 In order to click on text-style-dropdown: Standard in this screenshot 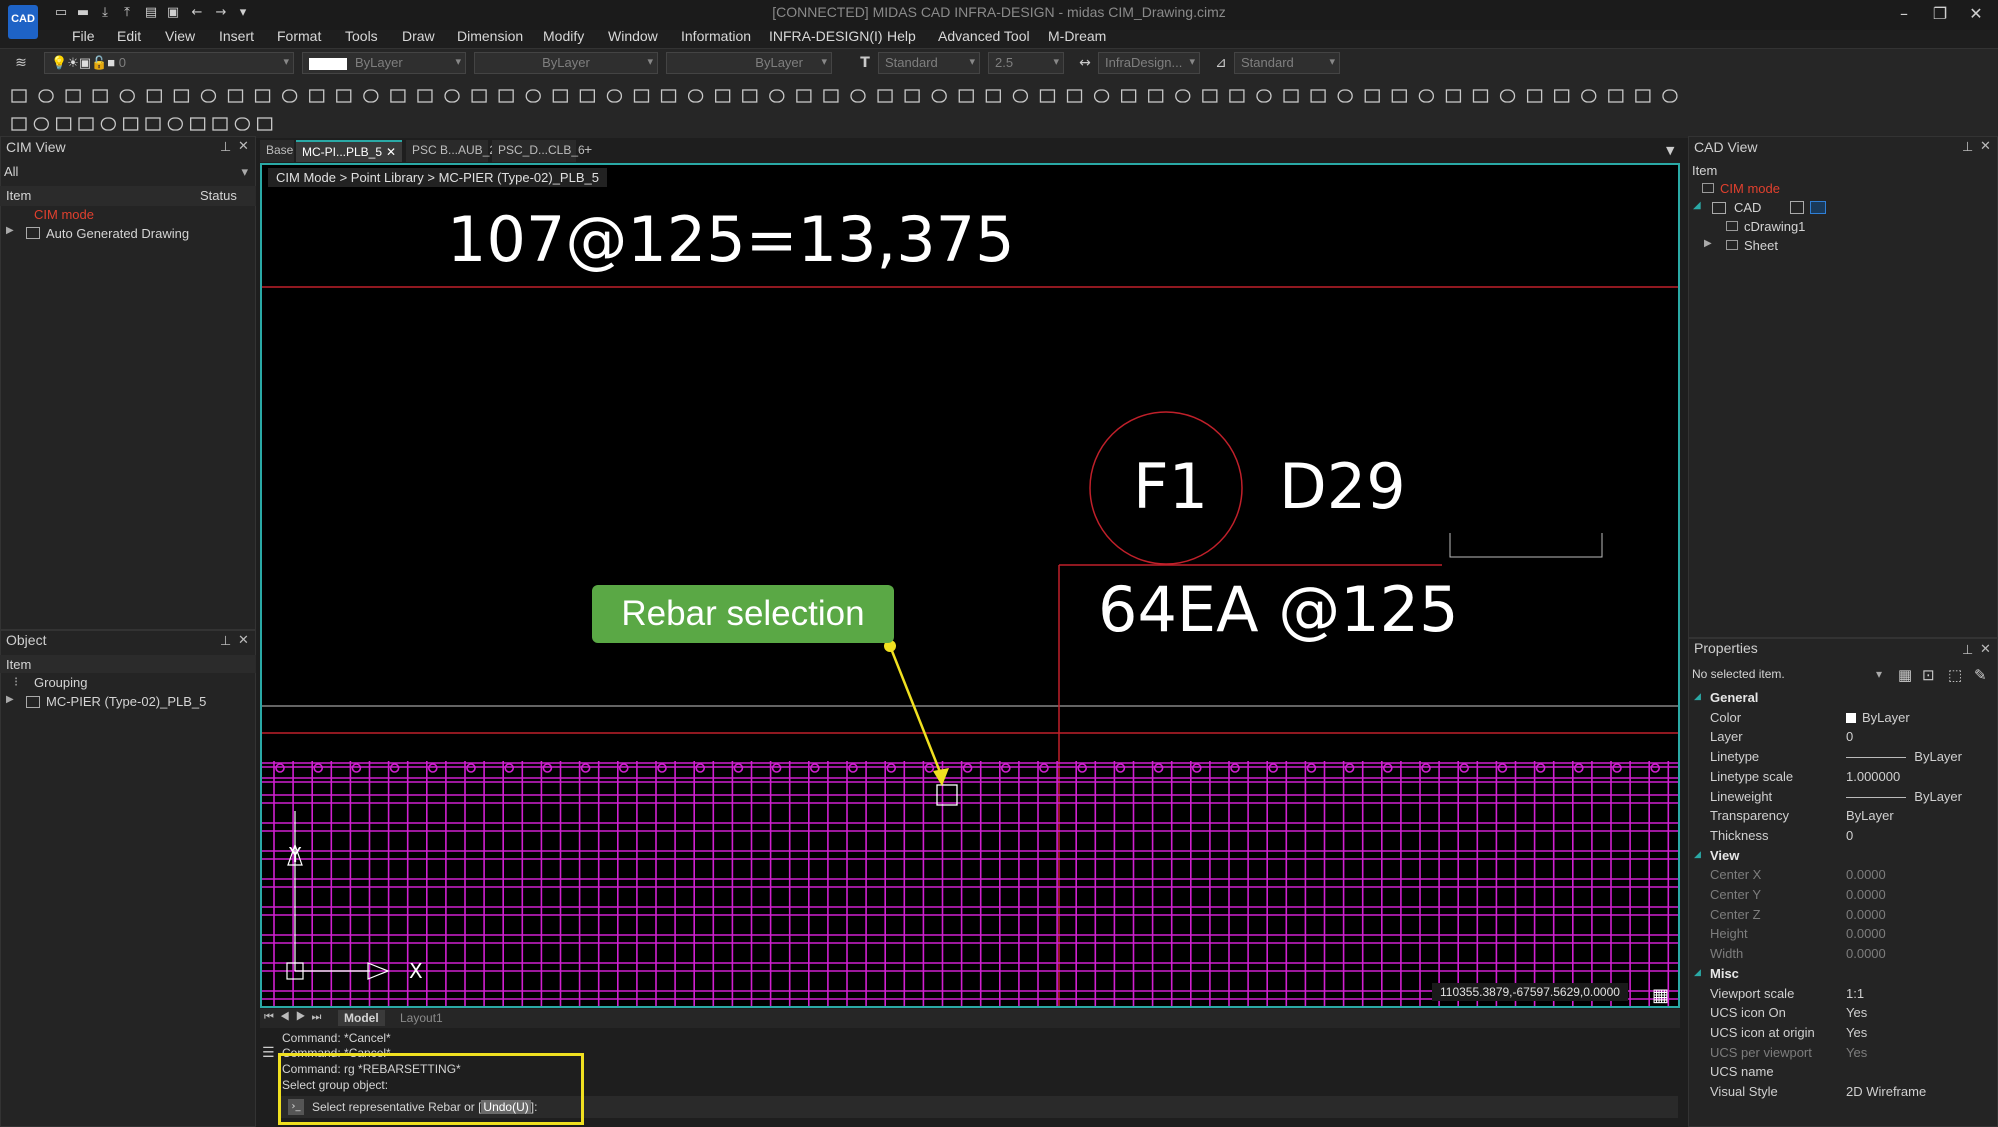, I will do `click(929, 63)`.